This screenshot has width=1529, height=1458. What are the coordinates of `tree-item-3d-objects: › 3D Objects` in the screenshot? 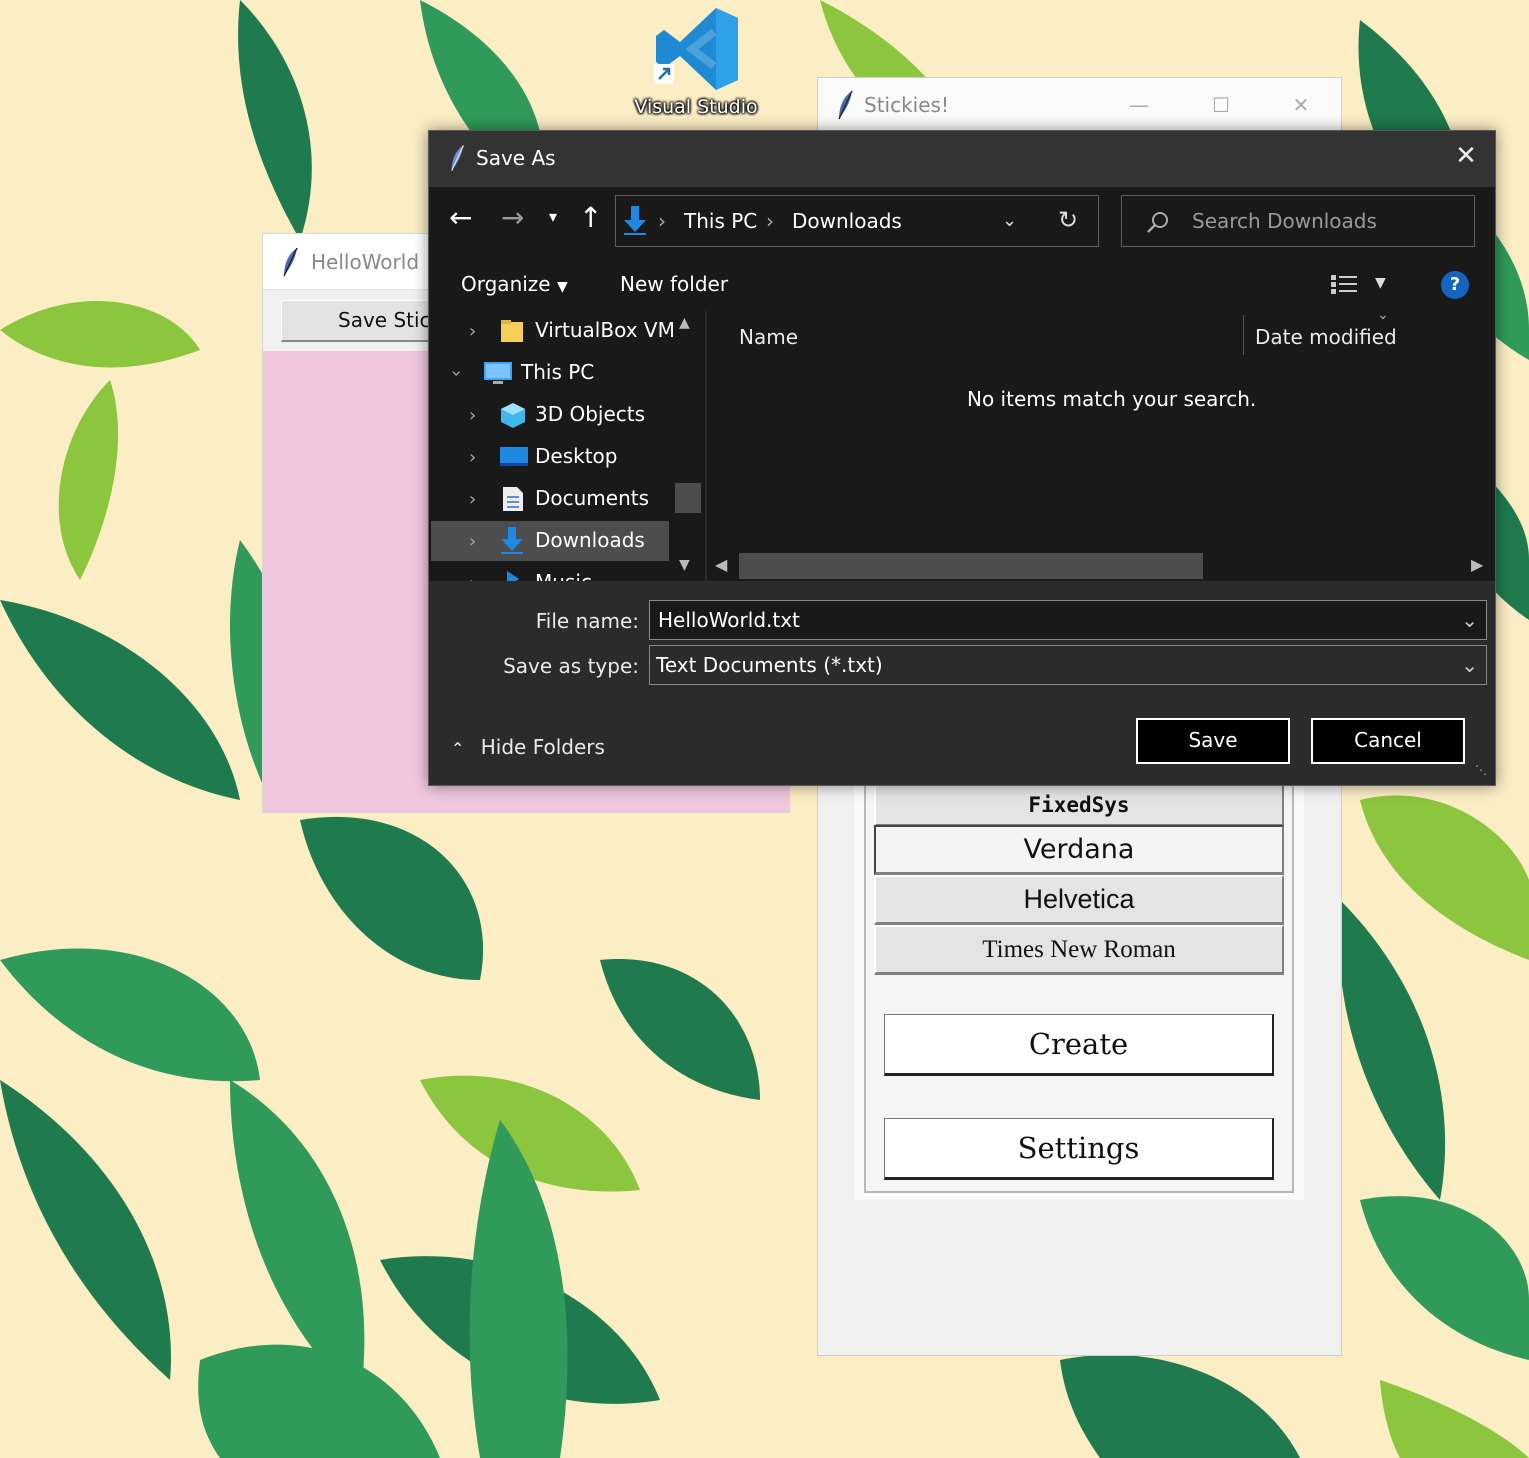 It's located at (587, 415).